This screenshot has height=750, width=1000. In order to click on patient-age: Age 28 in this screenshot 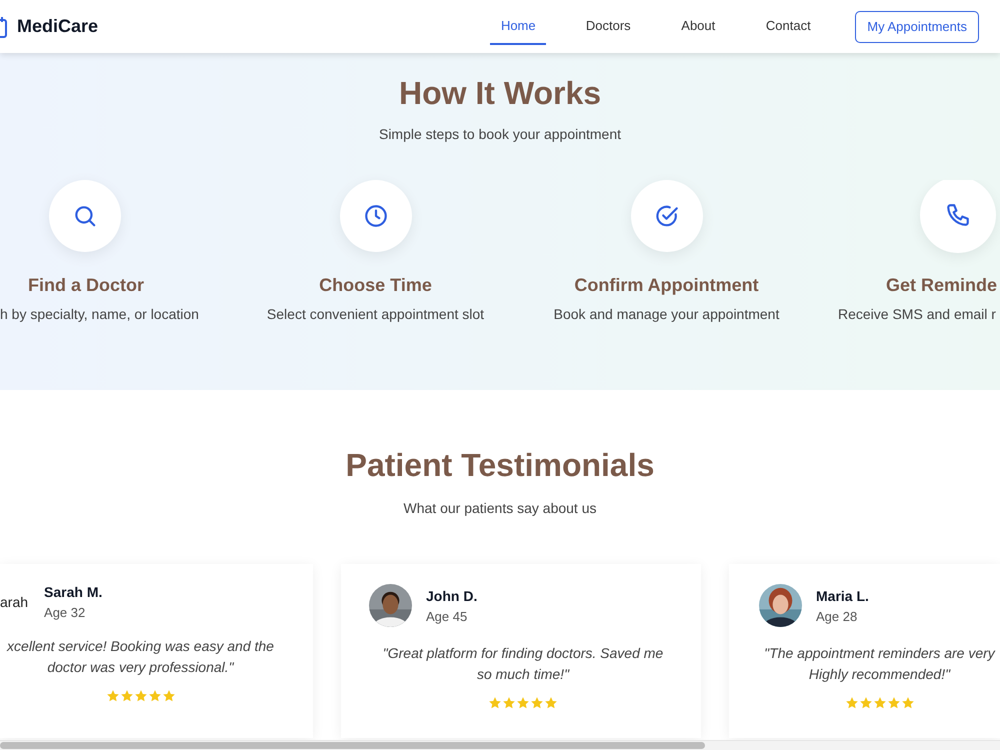, I will do `click(837, 616)`.